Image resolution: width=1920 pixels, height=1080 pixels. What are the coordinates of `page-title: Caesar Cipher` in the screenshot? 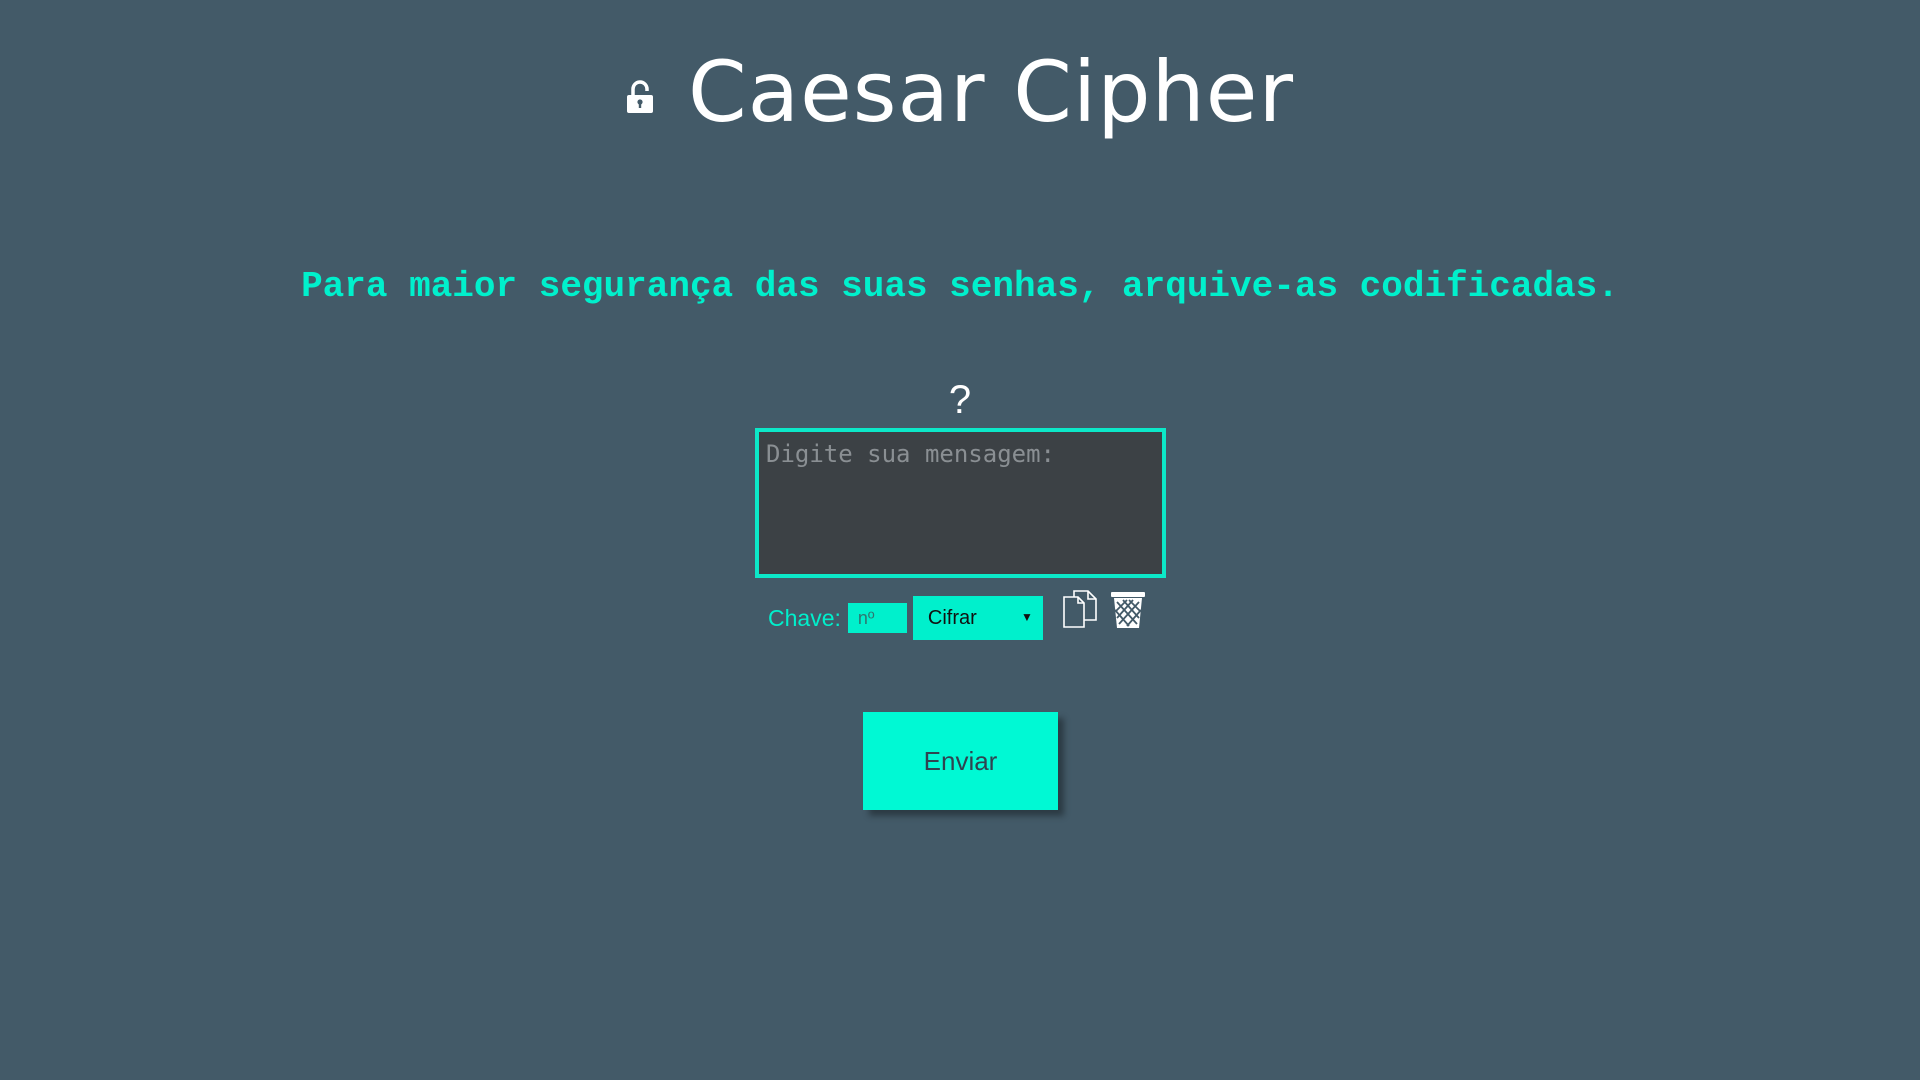 It's located at (991, 92).